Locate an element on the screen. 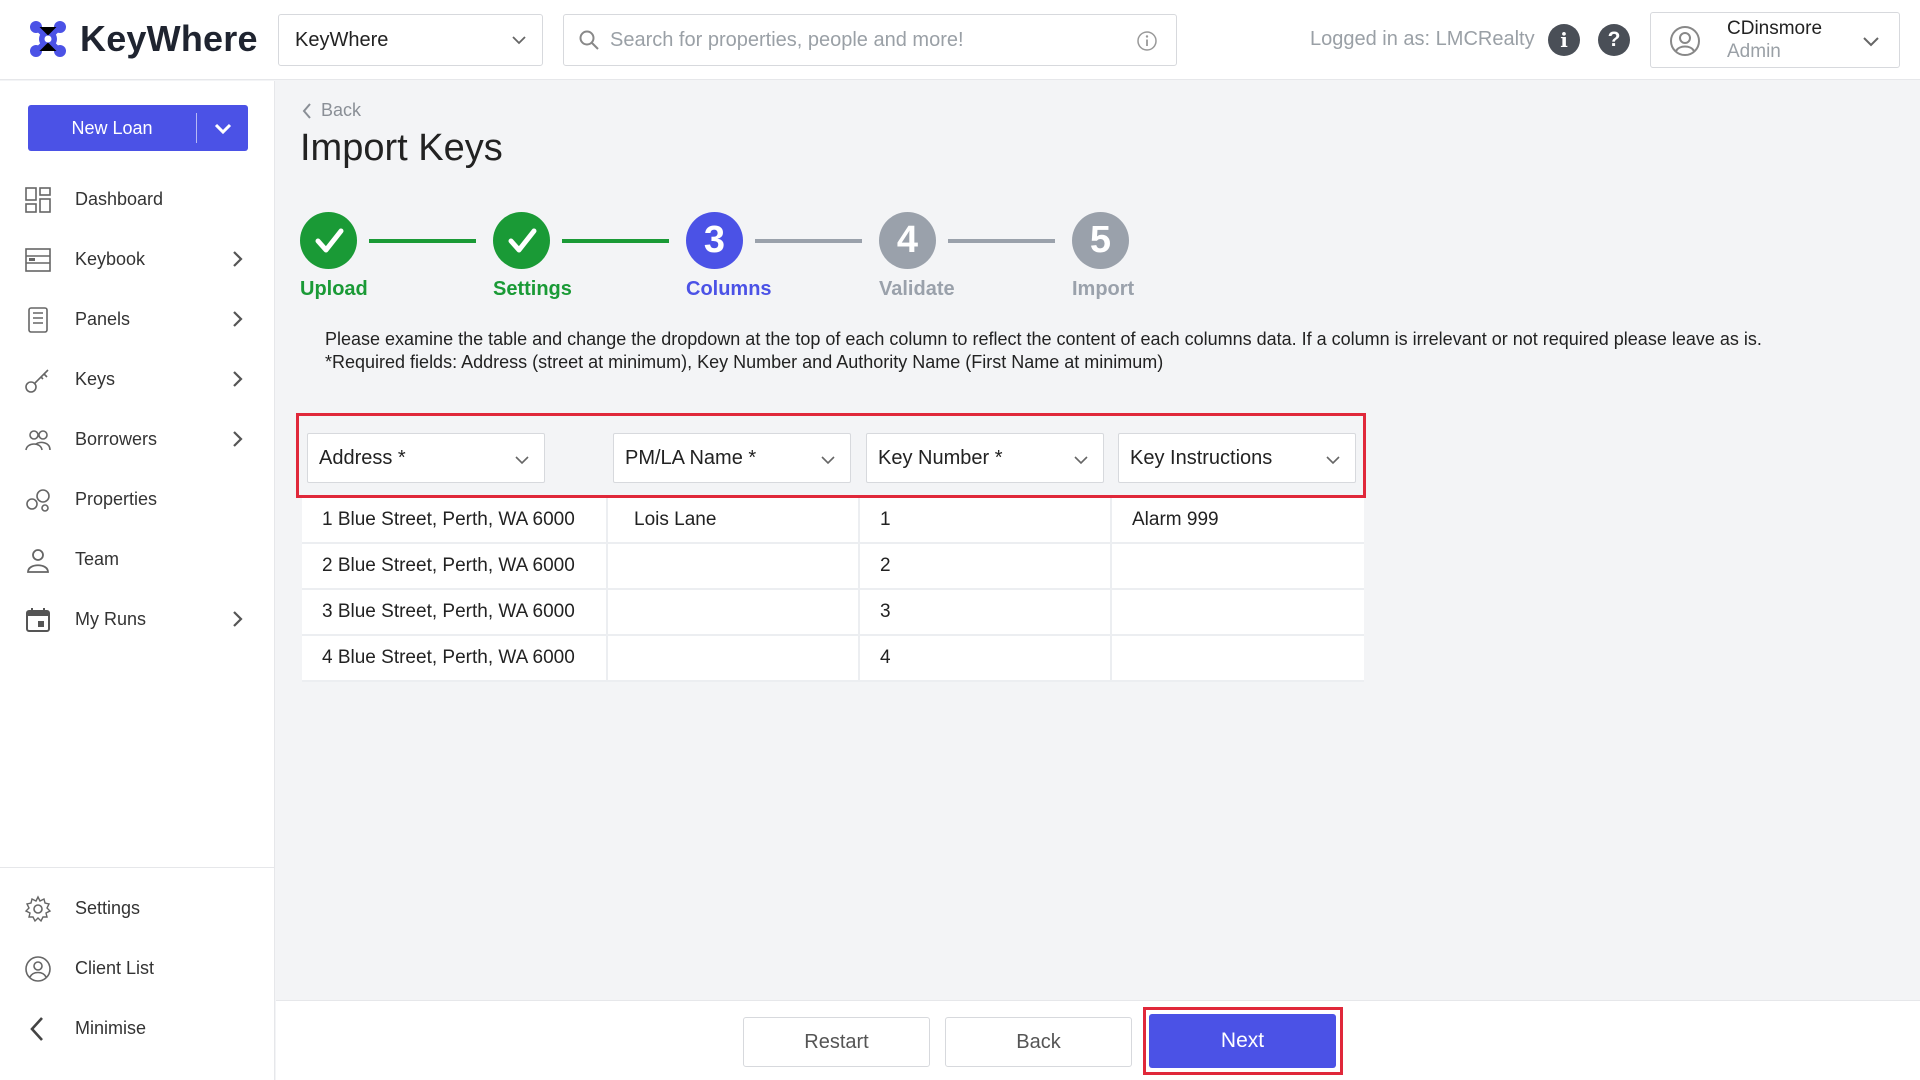  back-link: Back is located at coordinates (331, 110).